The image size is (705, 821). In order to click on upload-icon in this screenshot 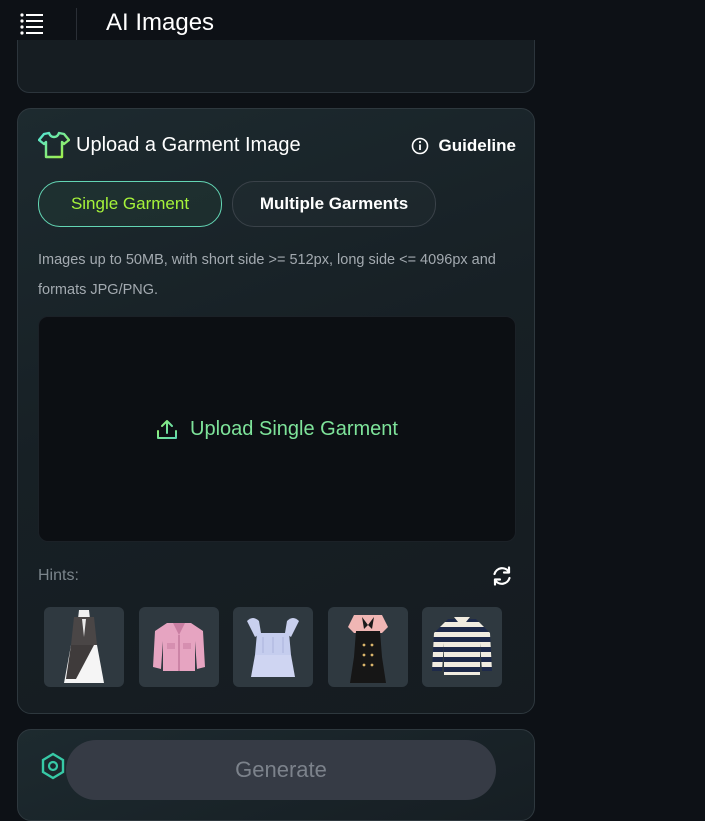, I will do `click(167, 429)`.